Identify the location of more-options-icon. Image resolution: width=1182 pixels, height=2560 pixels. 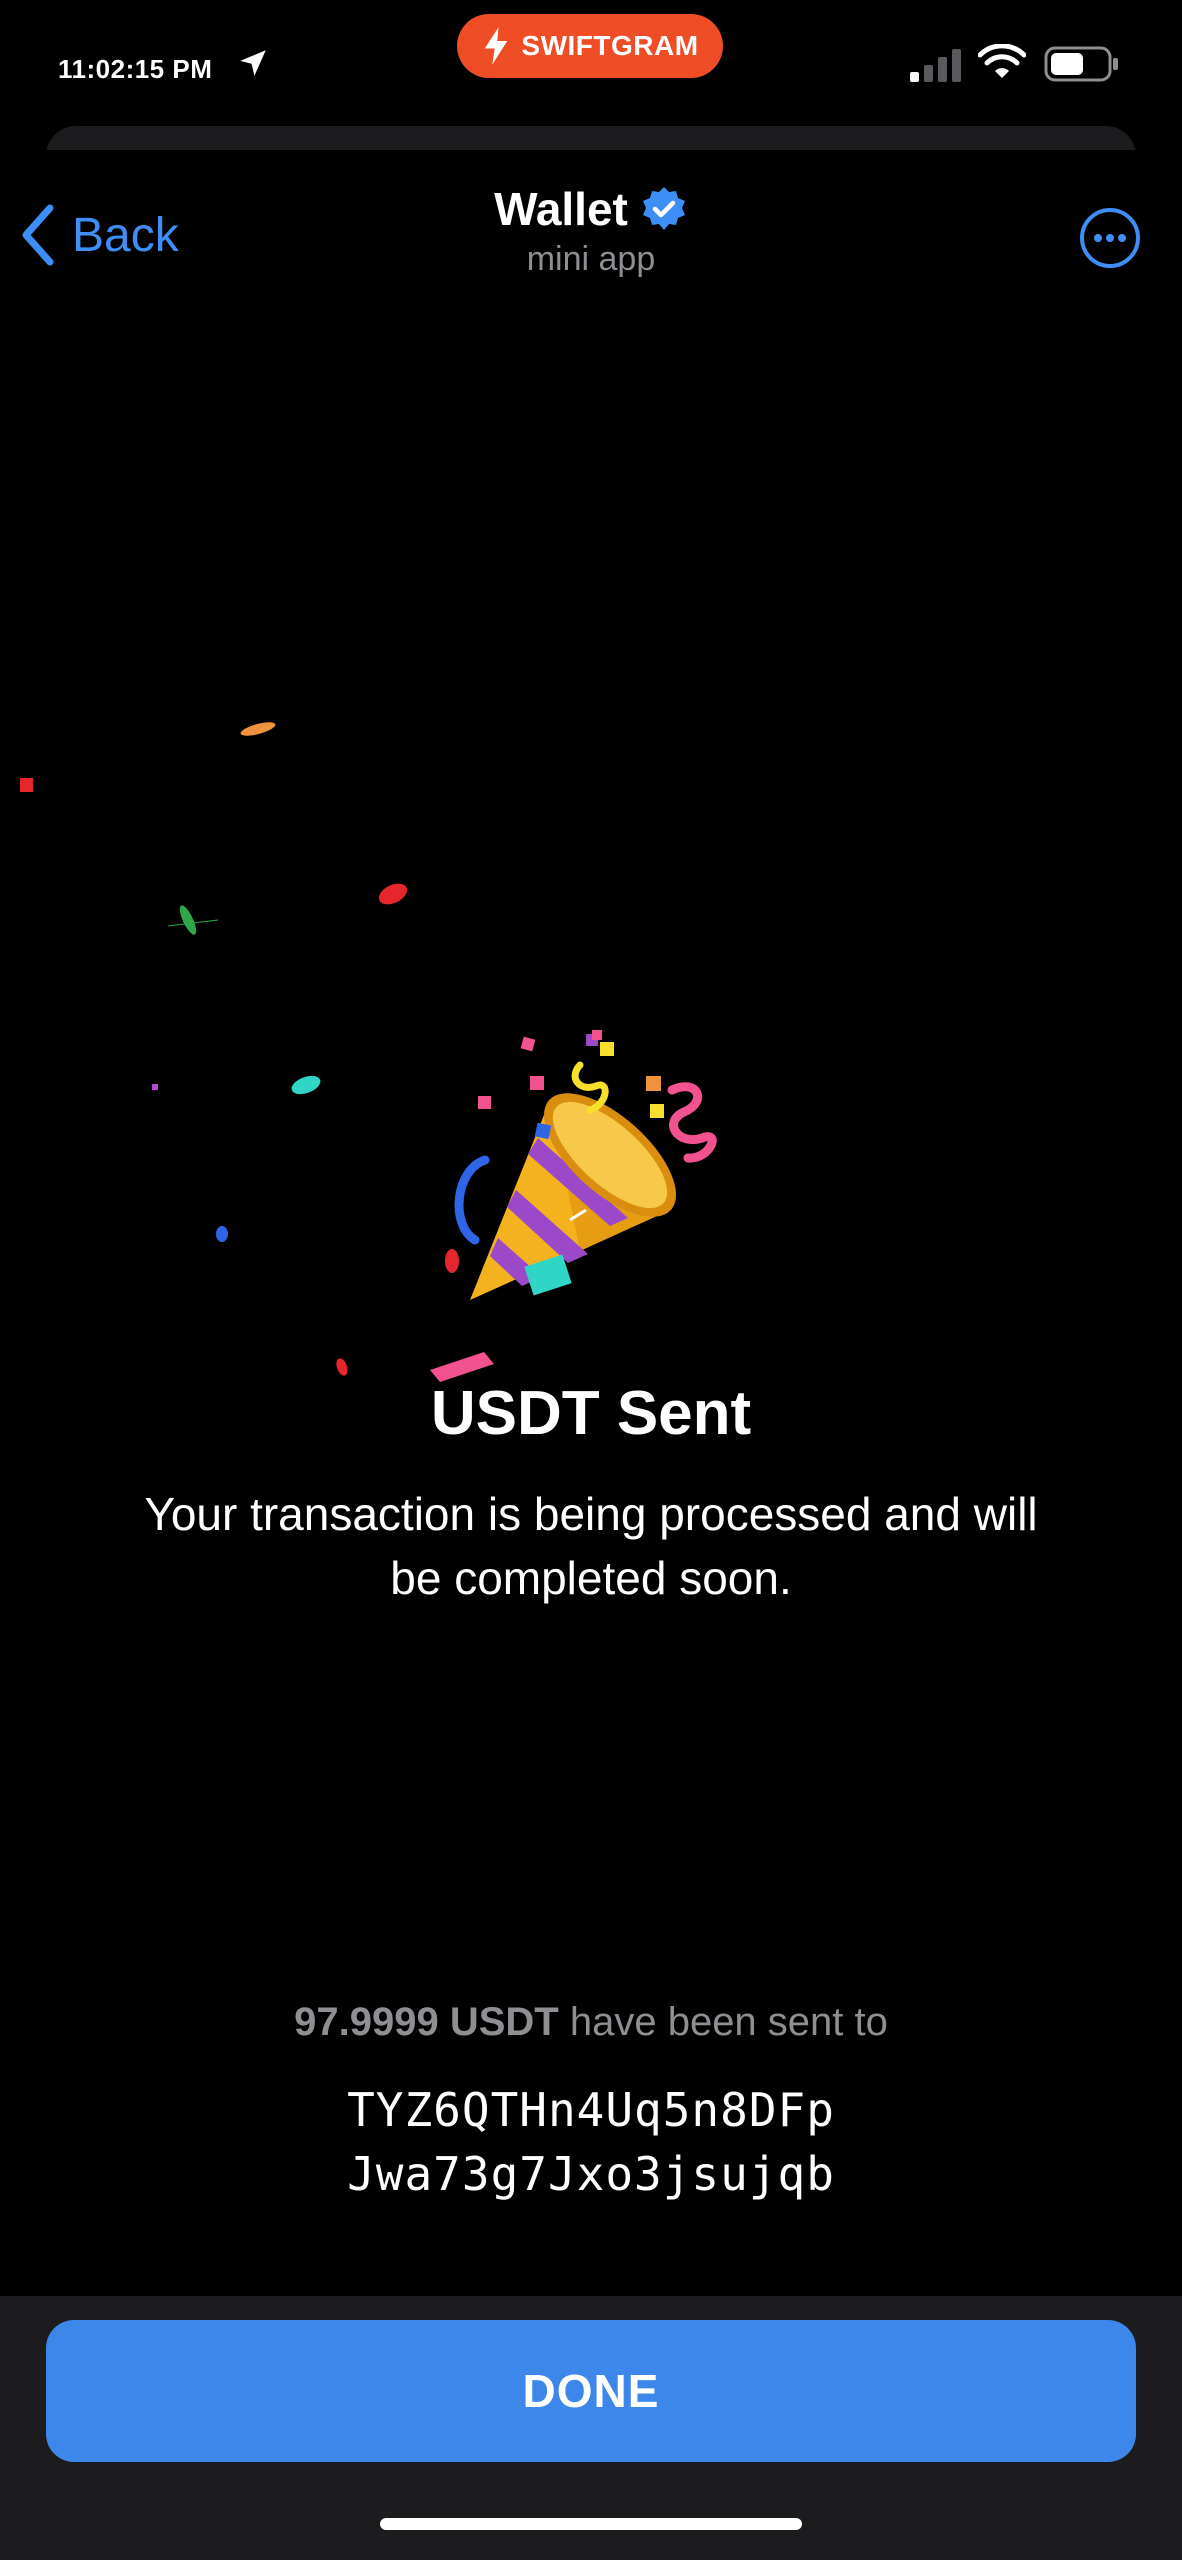
(1110, 238).